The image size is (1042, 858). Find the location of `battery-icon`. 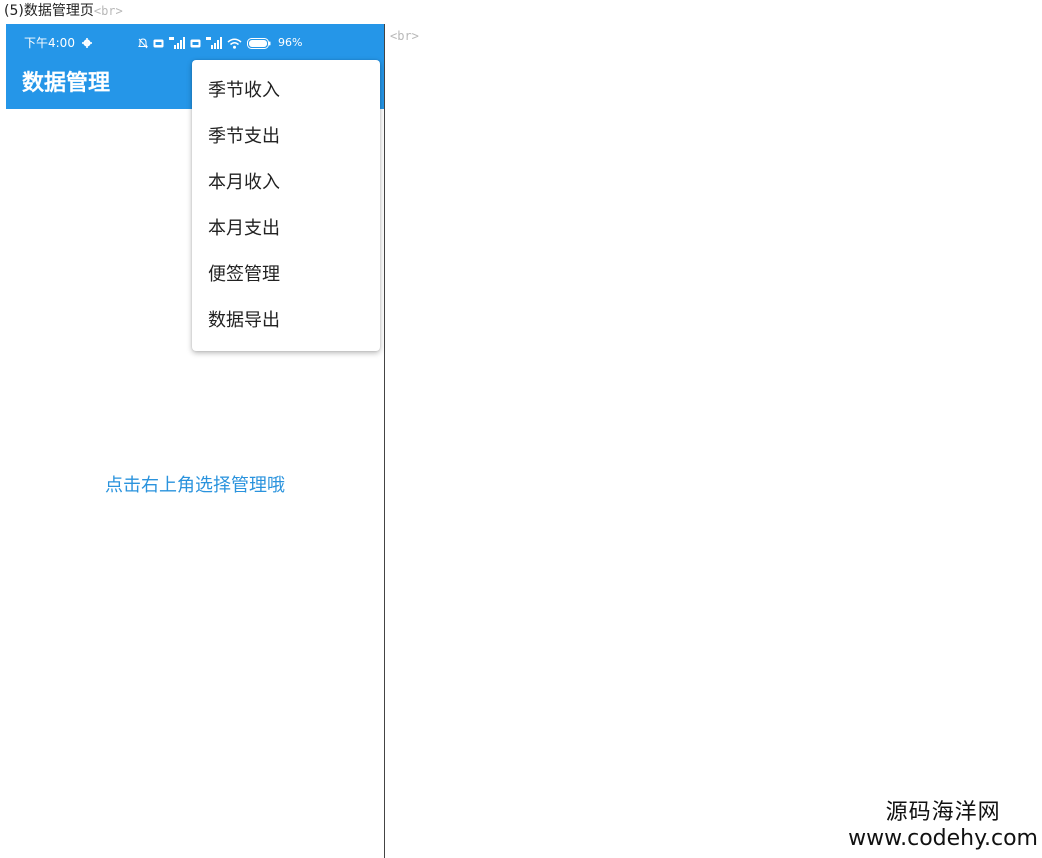

battery-icon is located at coordinates (259, 43).